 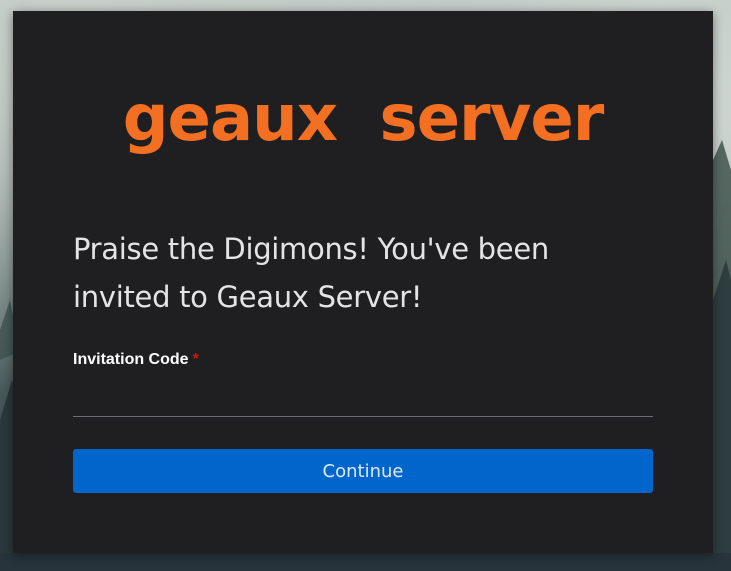 What do you see at coordinates (131, 359) in the screenshot?
I see `invitation-code-label-text: Invitation Code` at bounding box center [131, 359].